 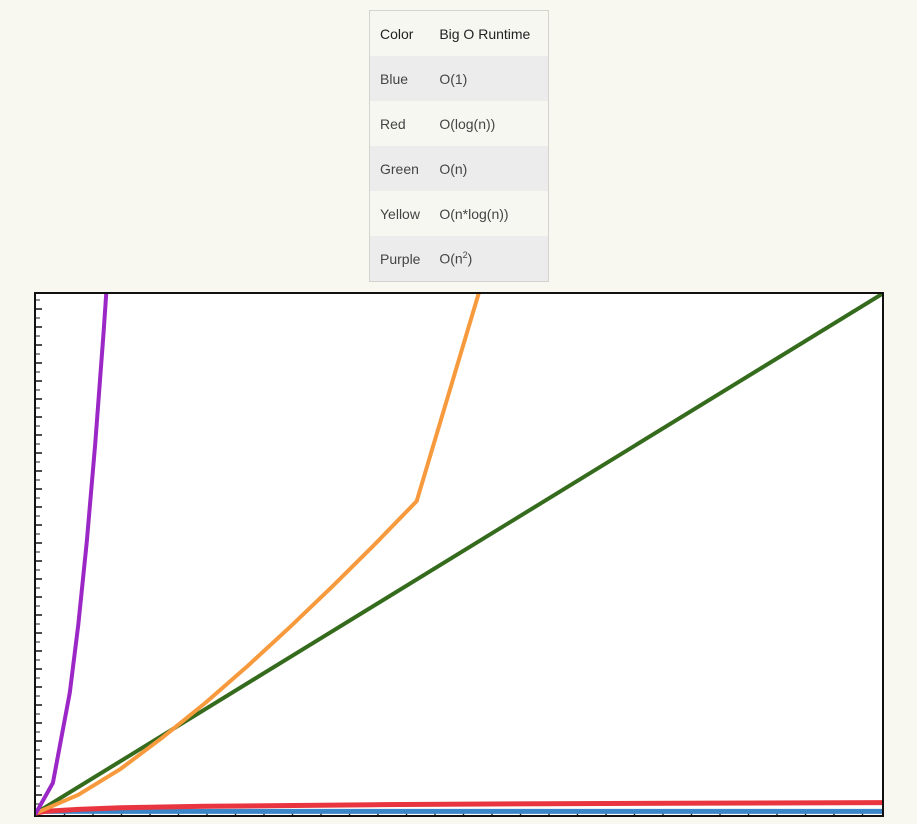 I want to click on table-row: Blue O(1), so click(x=459, y=78).